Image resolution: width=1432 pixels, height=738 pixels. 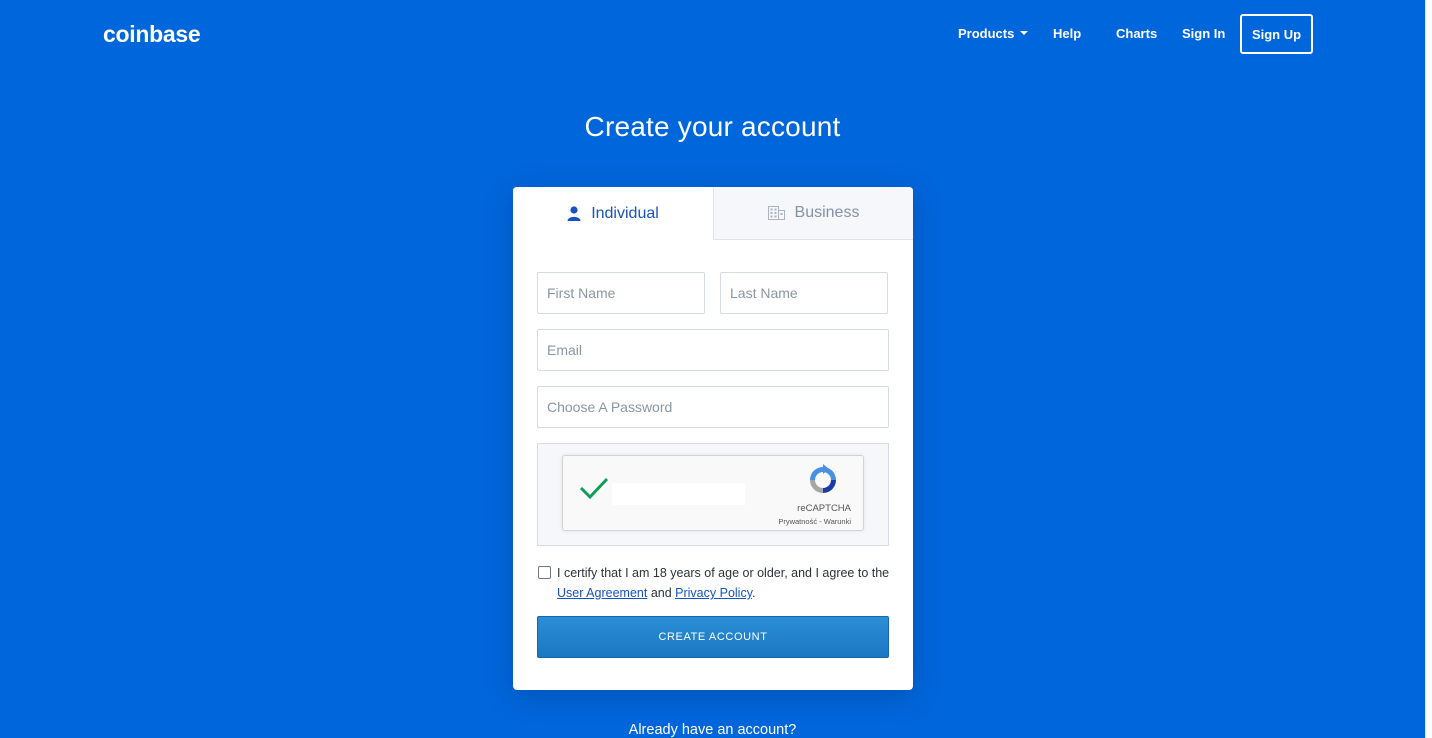 What do you see at coordinates (152, 34) in the screenshot?
I see `coinbase-logo: coinbase` at bounding box center [152, 34].